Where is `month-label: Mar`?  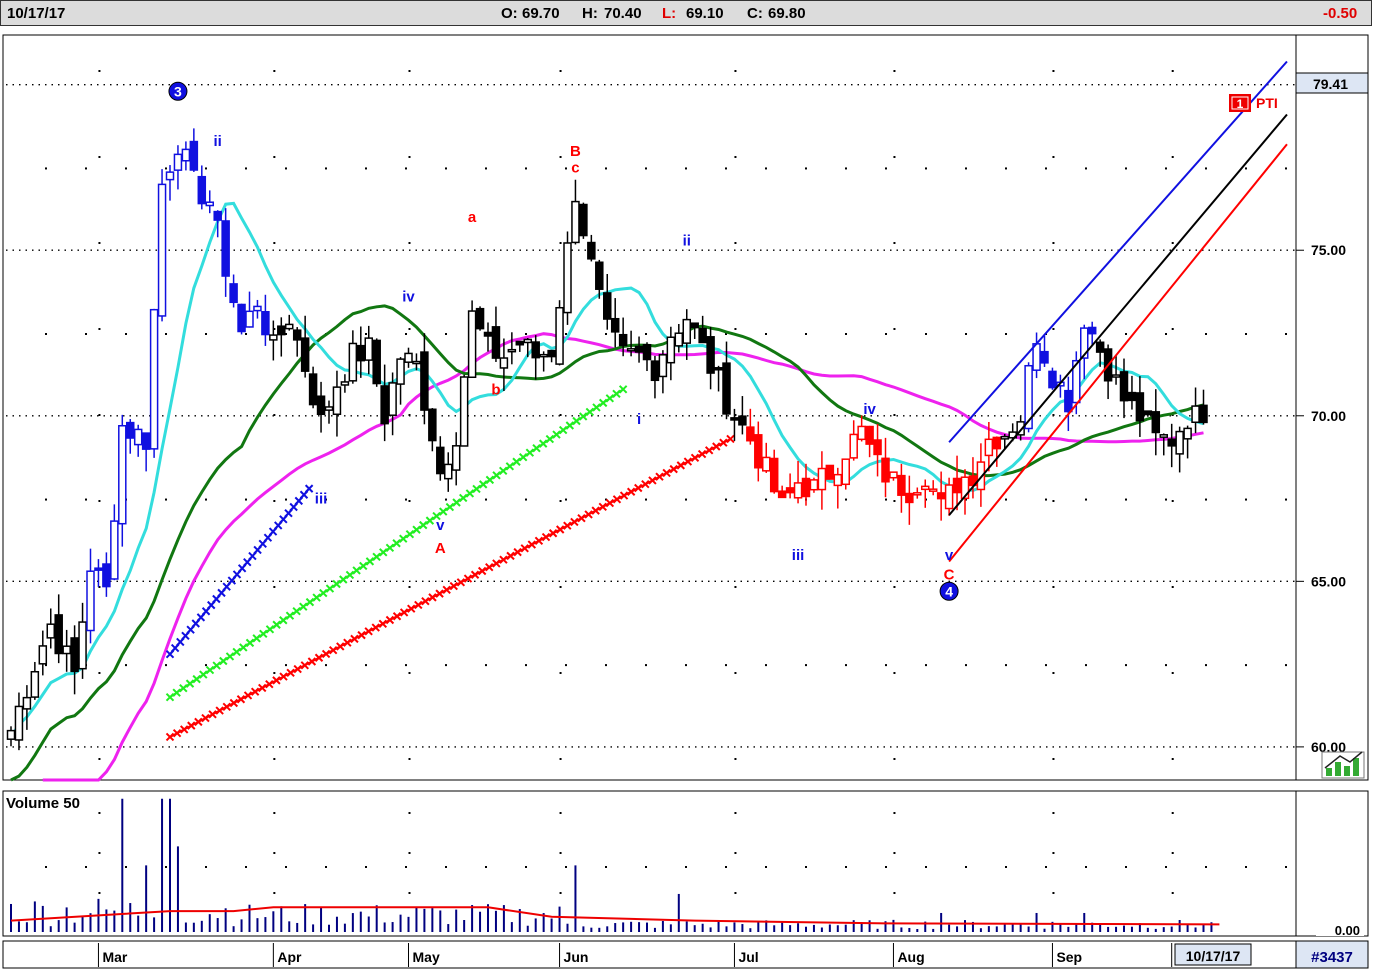
month-label: Mar is located at coordinates (114, 957).